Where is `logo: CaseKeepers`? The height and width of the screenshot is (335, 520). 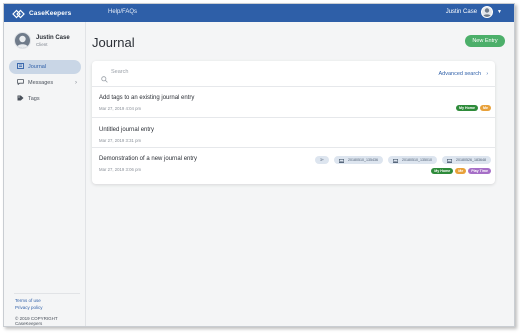 logo: CaseKeepers is located at coordinates (41, 13).